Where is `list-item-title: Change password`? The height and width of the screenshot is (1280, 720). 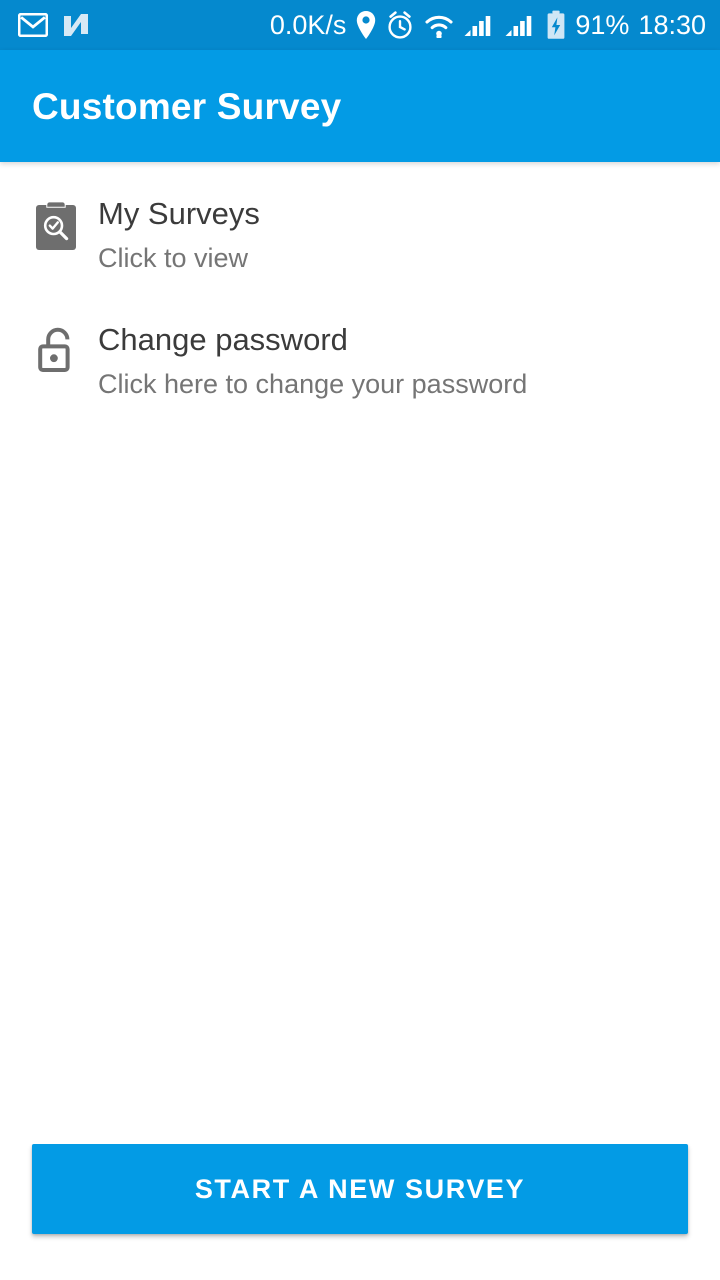 list-item-title: Change password is located at coordinates (223, 339).